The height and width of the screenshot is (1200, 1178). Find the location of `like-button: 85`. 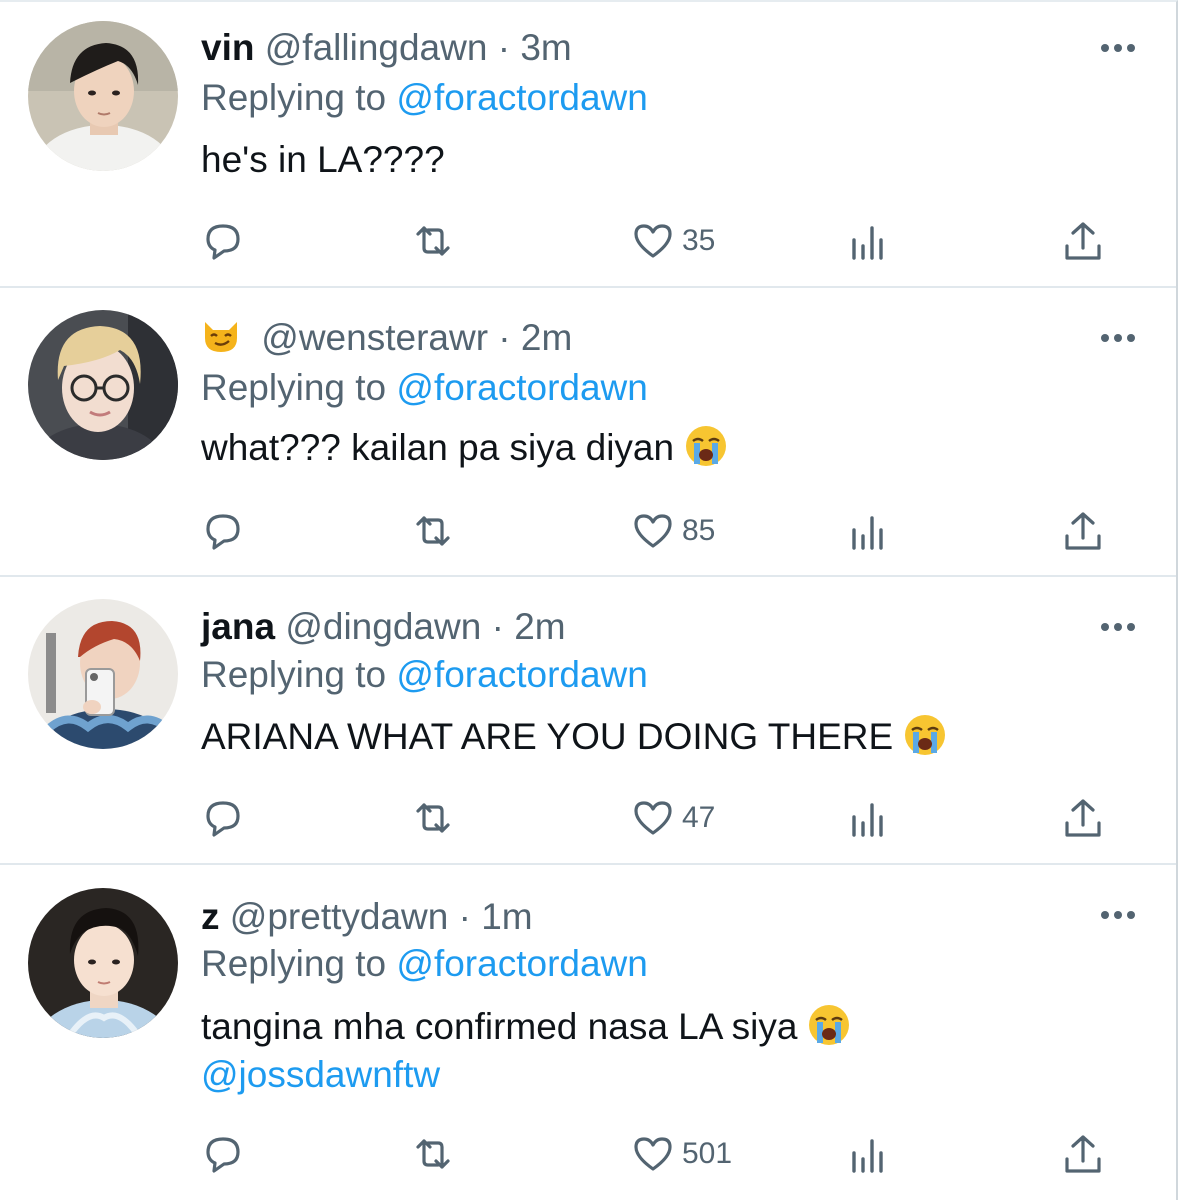

like-button: 85 is located at coordinates (672, 531).